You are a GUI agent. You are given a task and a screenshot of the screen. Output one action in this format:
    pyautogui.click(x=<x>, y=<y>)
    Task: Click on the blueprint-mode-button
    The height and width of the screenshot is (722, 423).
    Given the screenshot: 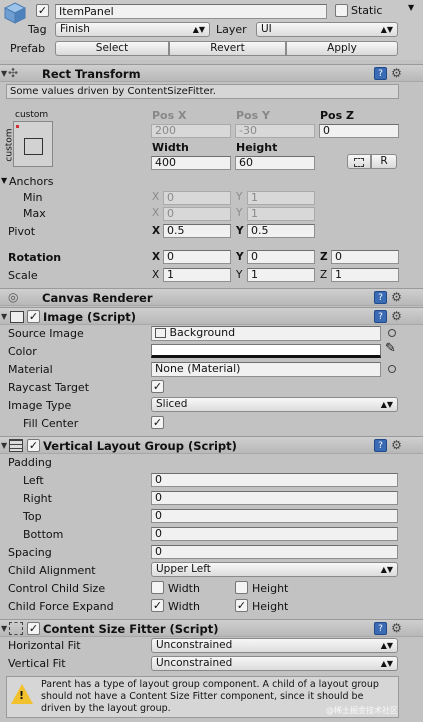 What is the action you would take?
    pyautogui.click(x=359, y=161)
    